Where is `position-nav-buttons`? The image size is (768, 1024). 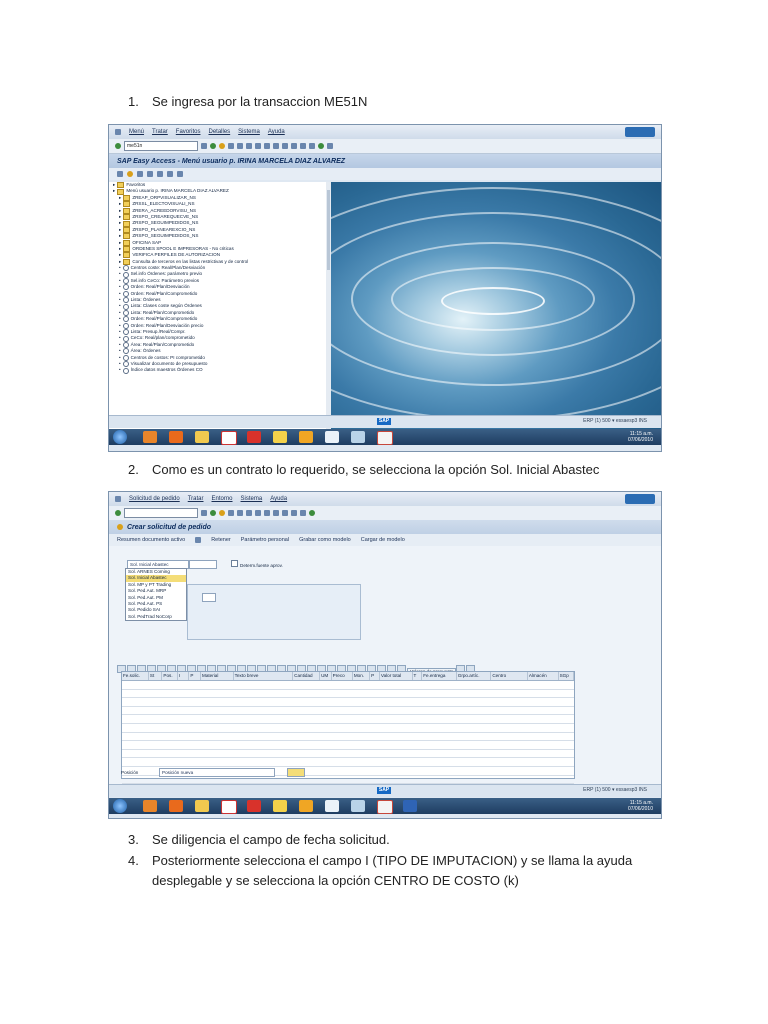 position-nav-buttons is located at coordinates (296, 772).